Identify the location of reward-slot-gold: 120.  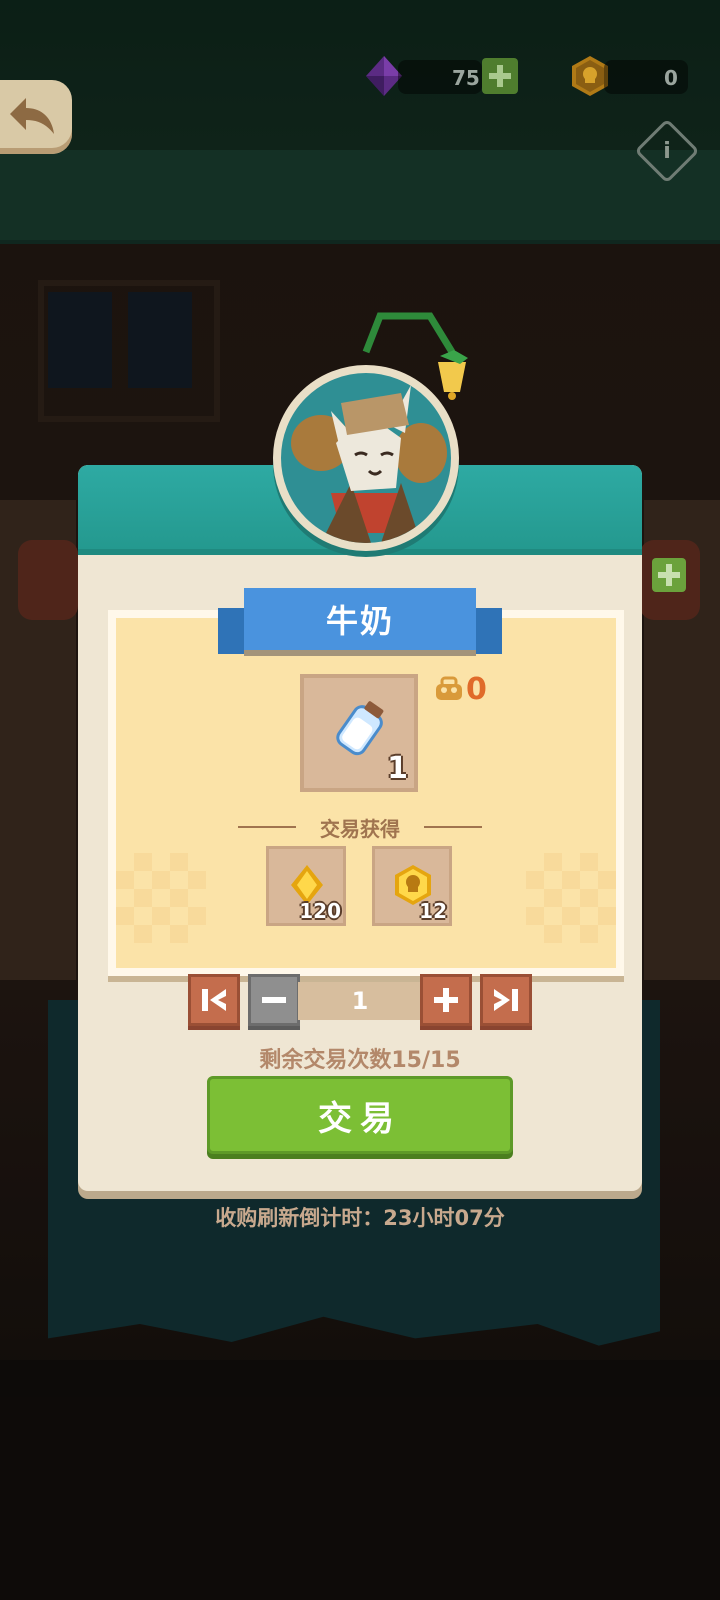
(306, 886).